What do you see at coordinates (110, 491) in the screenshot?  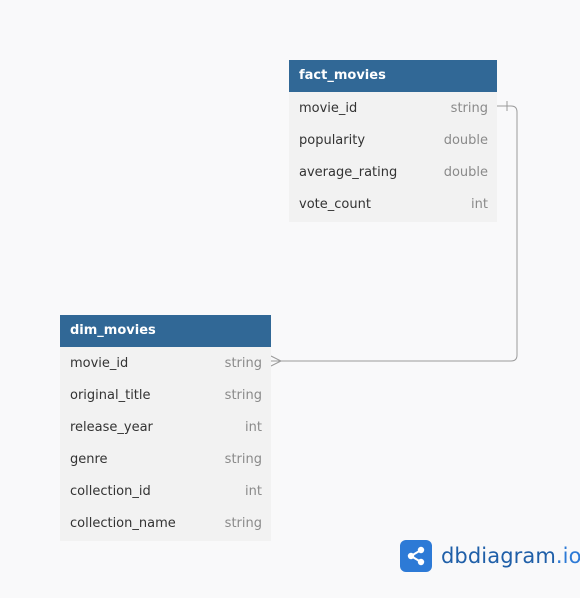 I see `field-name: collection_id` at bounding box center [110, 491].